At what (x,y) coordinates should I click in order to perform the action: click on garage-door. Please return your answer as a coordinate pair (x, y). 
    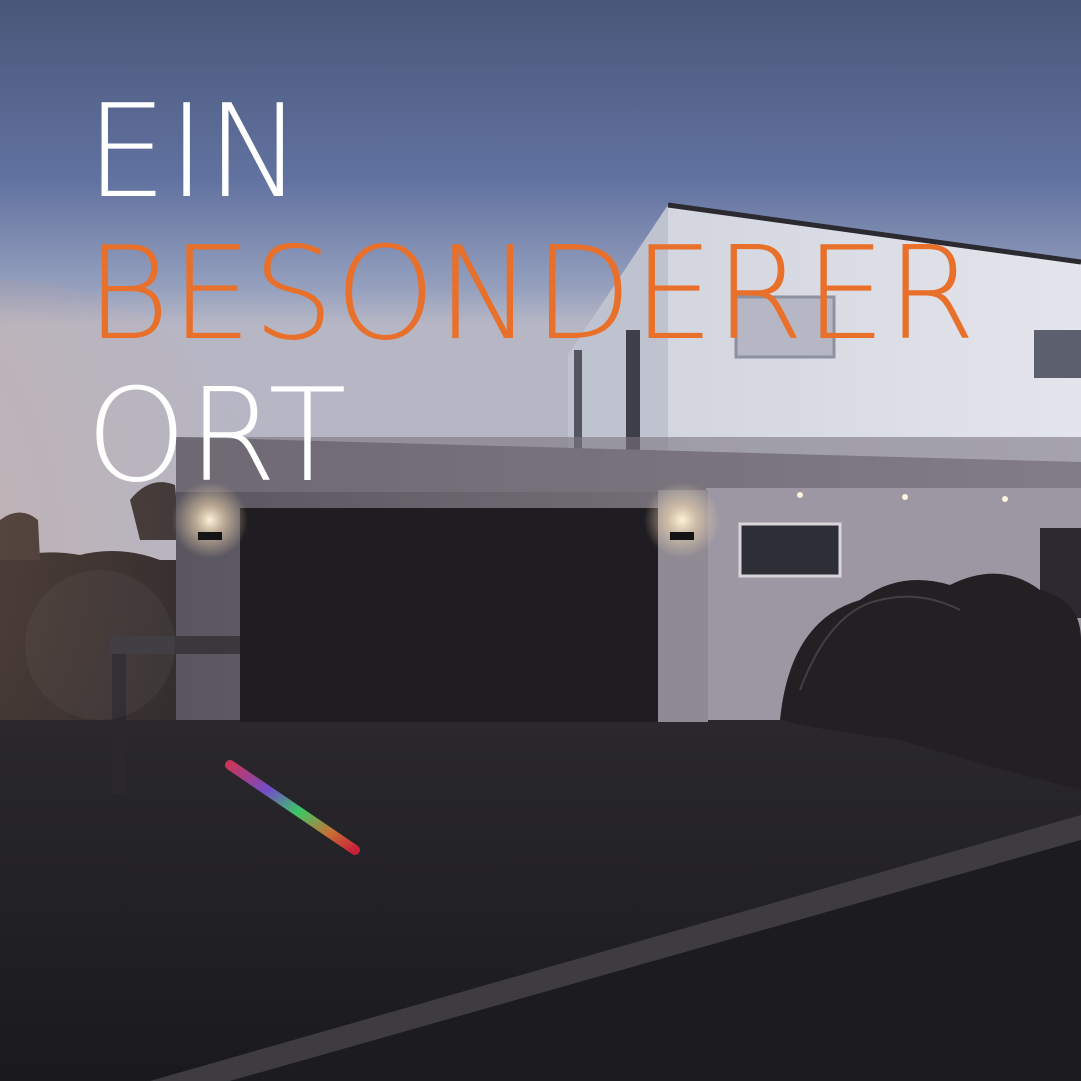
    Looking at the image, I should click on (449, 615).